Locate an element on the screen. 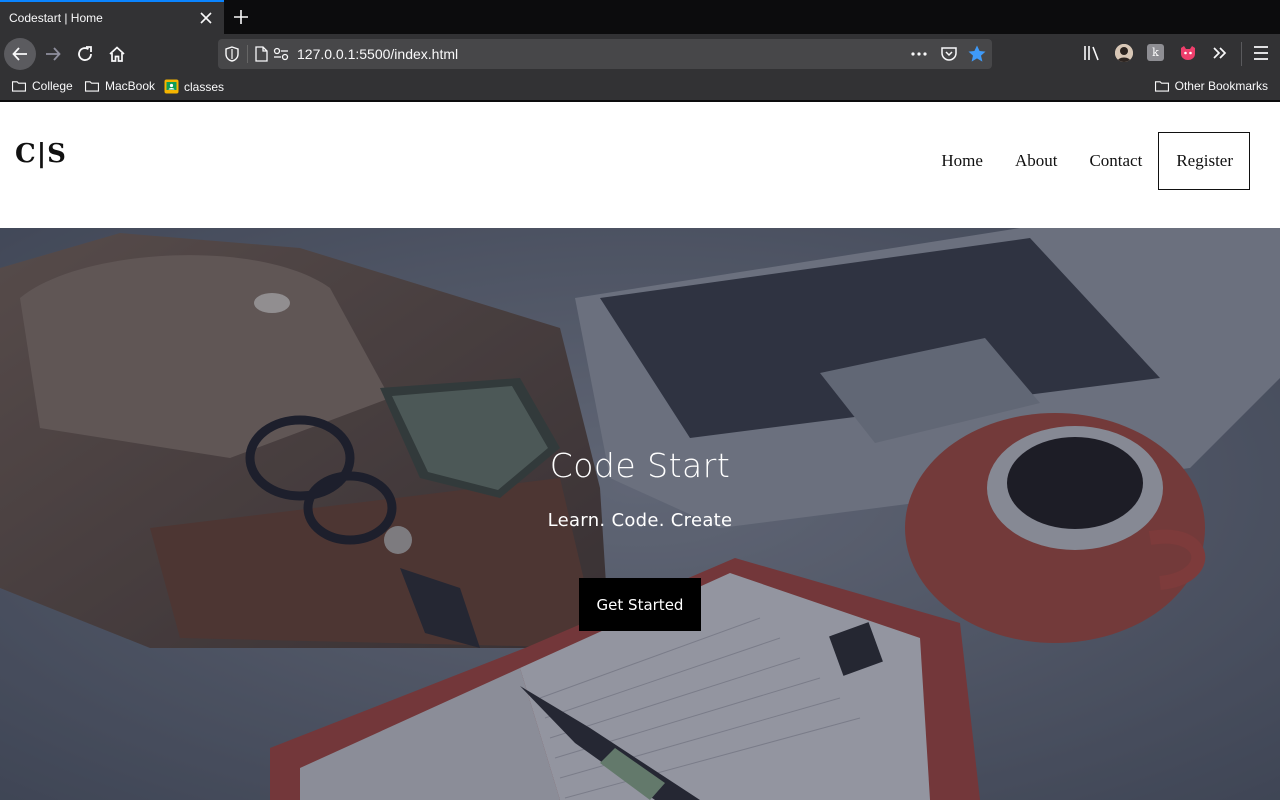 This screenshot has width=1280, height=800. url-divider is located at coordinates (247, 54).